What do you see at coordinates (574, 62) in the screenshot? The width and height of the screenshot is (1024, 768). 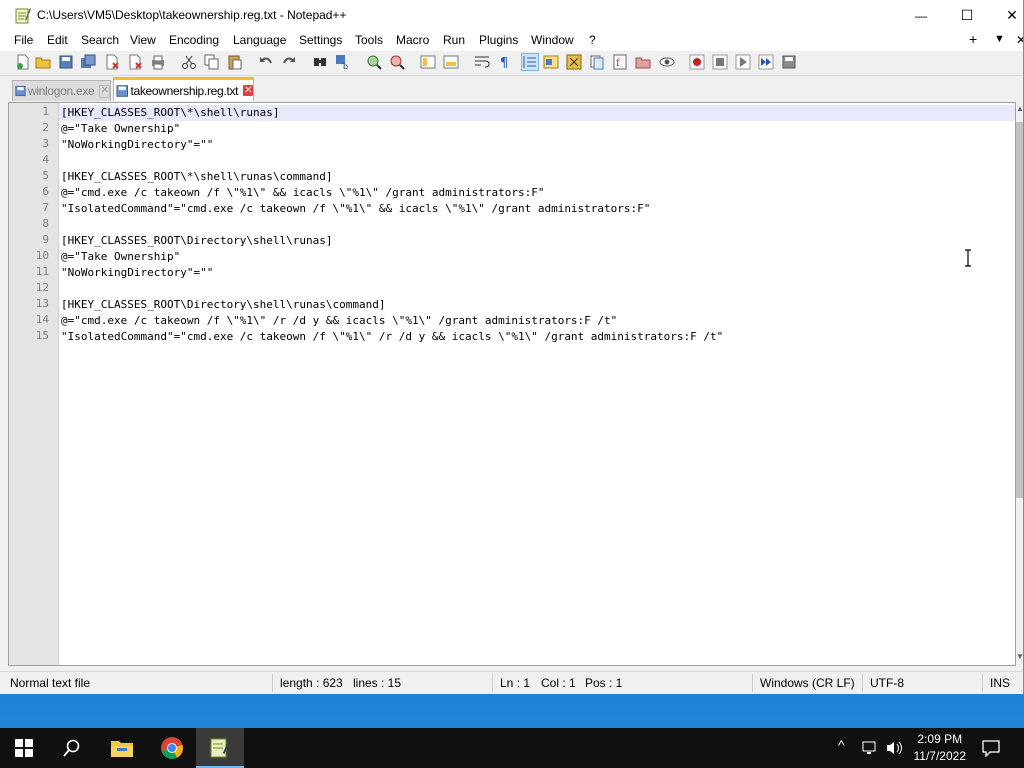 I see `document-map-icon` at bounding box center [574, 62].